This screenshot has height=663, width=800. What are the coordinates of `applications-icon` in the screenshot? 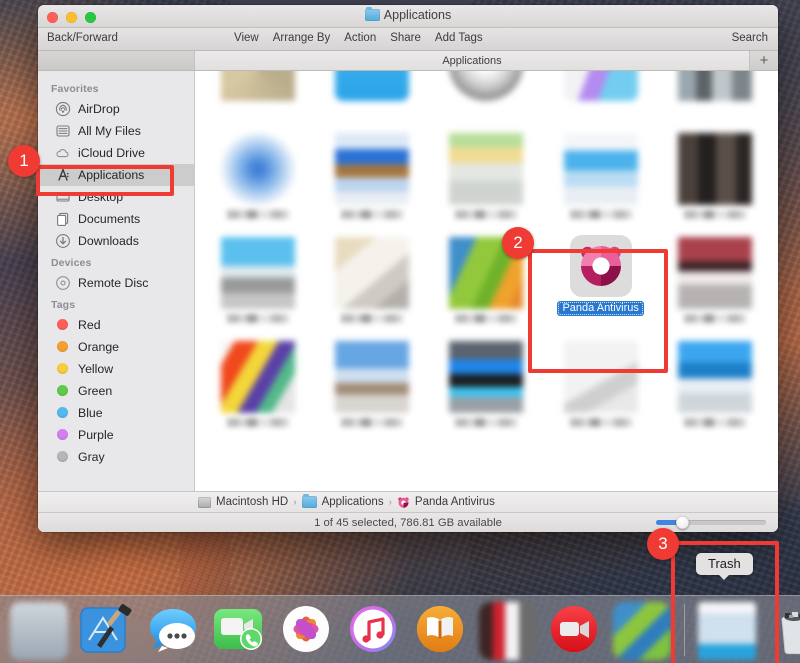 It's located at (63, 175).